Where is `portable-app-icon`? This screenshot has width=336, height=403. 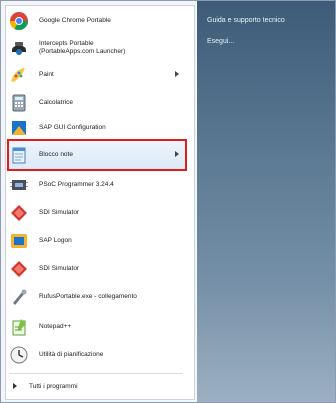
portable-app-icon is located at coordinates (19, 48).